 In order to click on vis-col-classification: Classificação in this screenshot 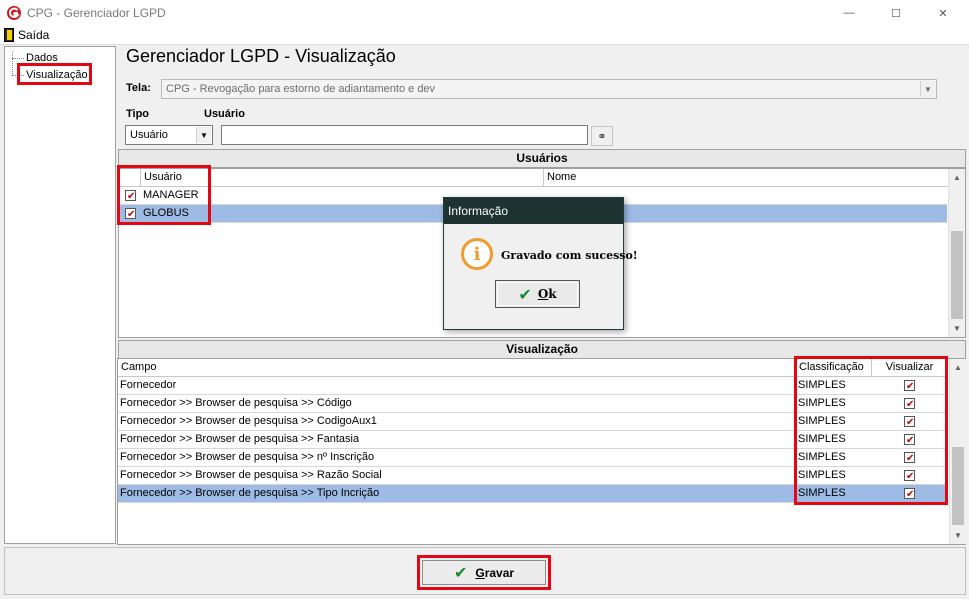, I will do `click(834, 368)`.